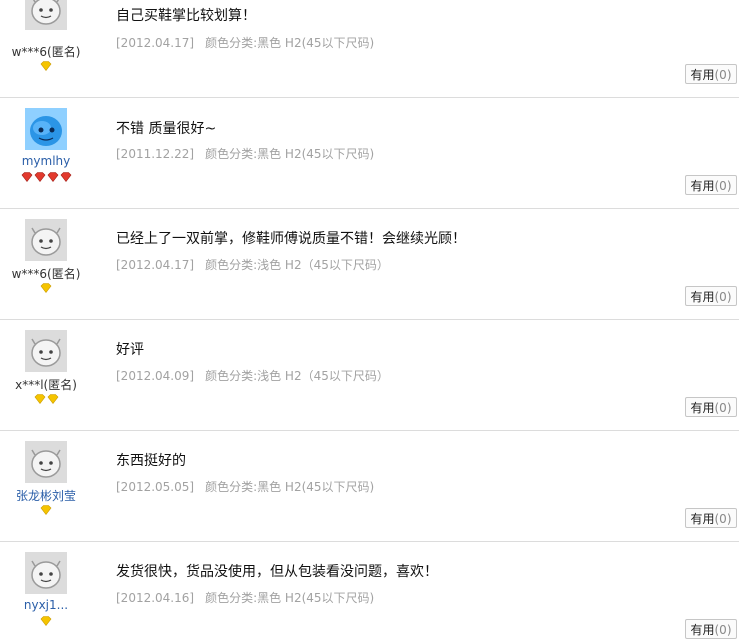 The height and width of the screenshot is (640, 739). Describe the element at coordinates (186, 16) in the screenshot. I see `review-content: 自己买鞋掌比较划算！` at that location.